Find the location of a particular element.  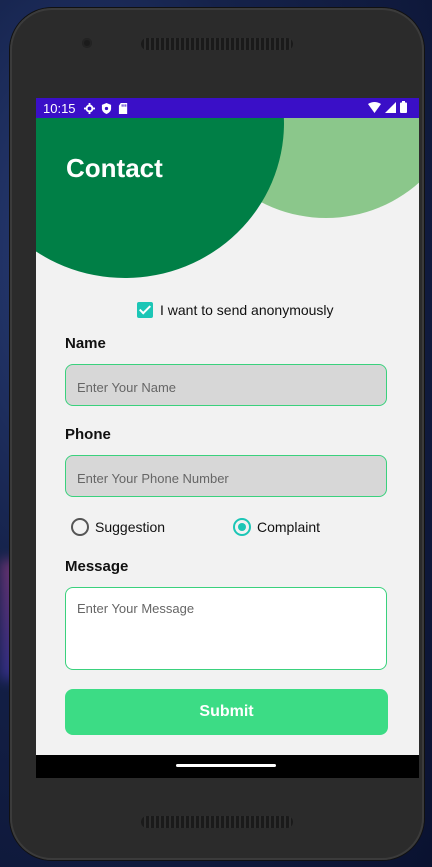

battery-icon is located at coordinates (403, 107).